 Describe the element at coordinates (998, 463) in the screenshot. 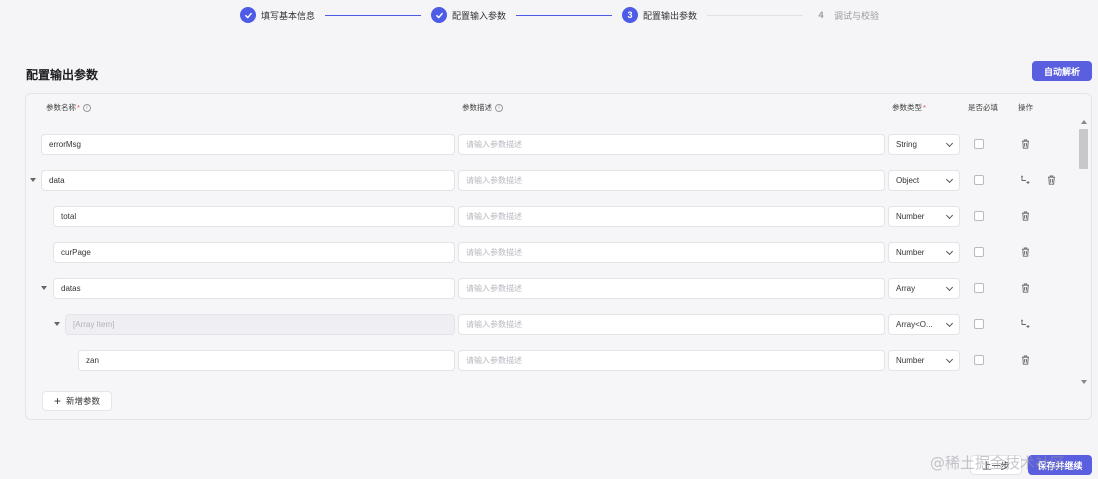

I see `watermark: @稀土掘金技术社区` at that location.